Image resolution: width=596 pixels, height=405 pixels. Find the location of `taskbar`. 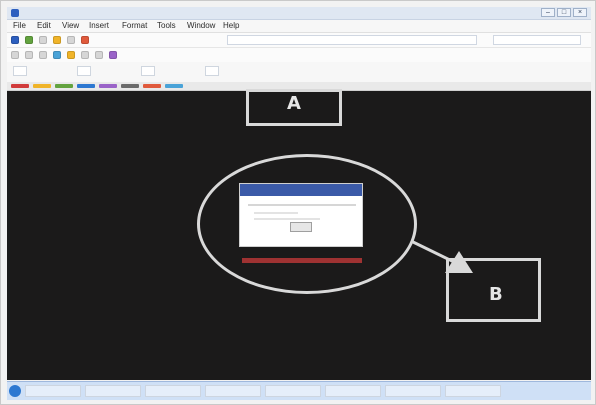

taskbar is located at coordinates (299, 390).